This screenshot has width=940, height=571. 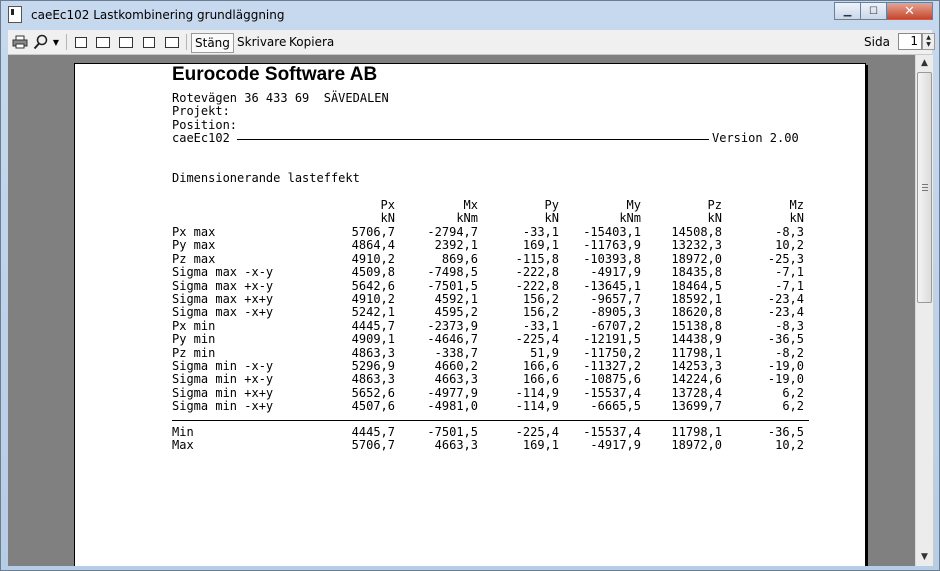 What do you see at coordinates (910, 41) in the screenshot?
I see `page-number-input: 1` at bounding box center [910, 41].